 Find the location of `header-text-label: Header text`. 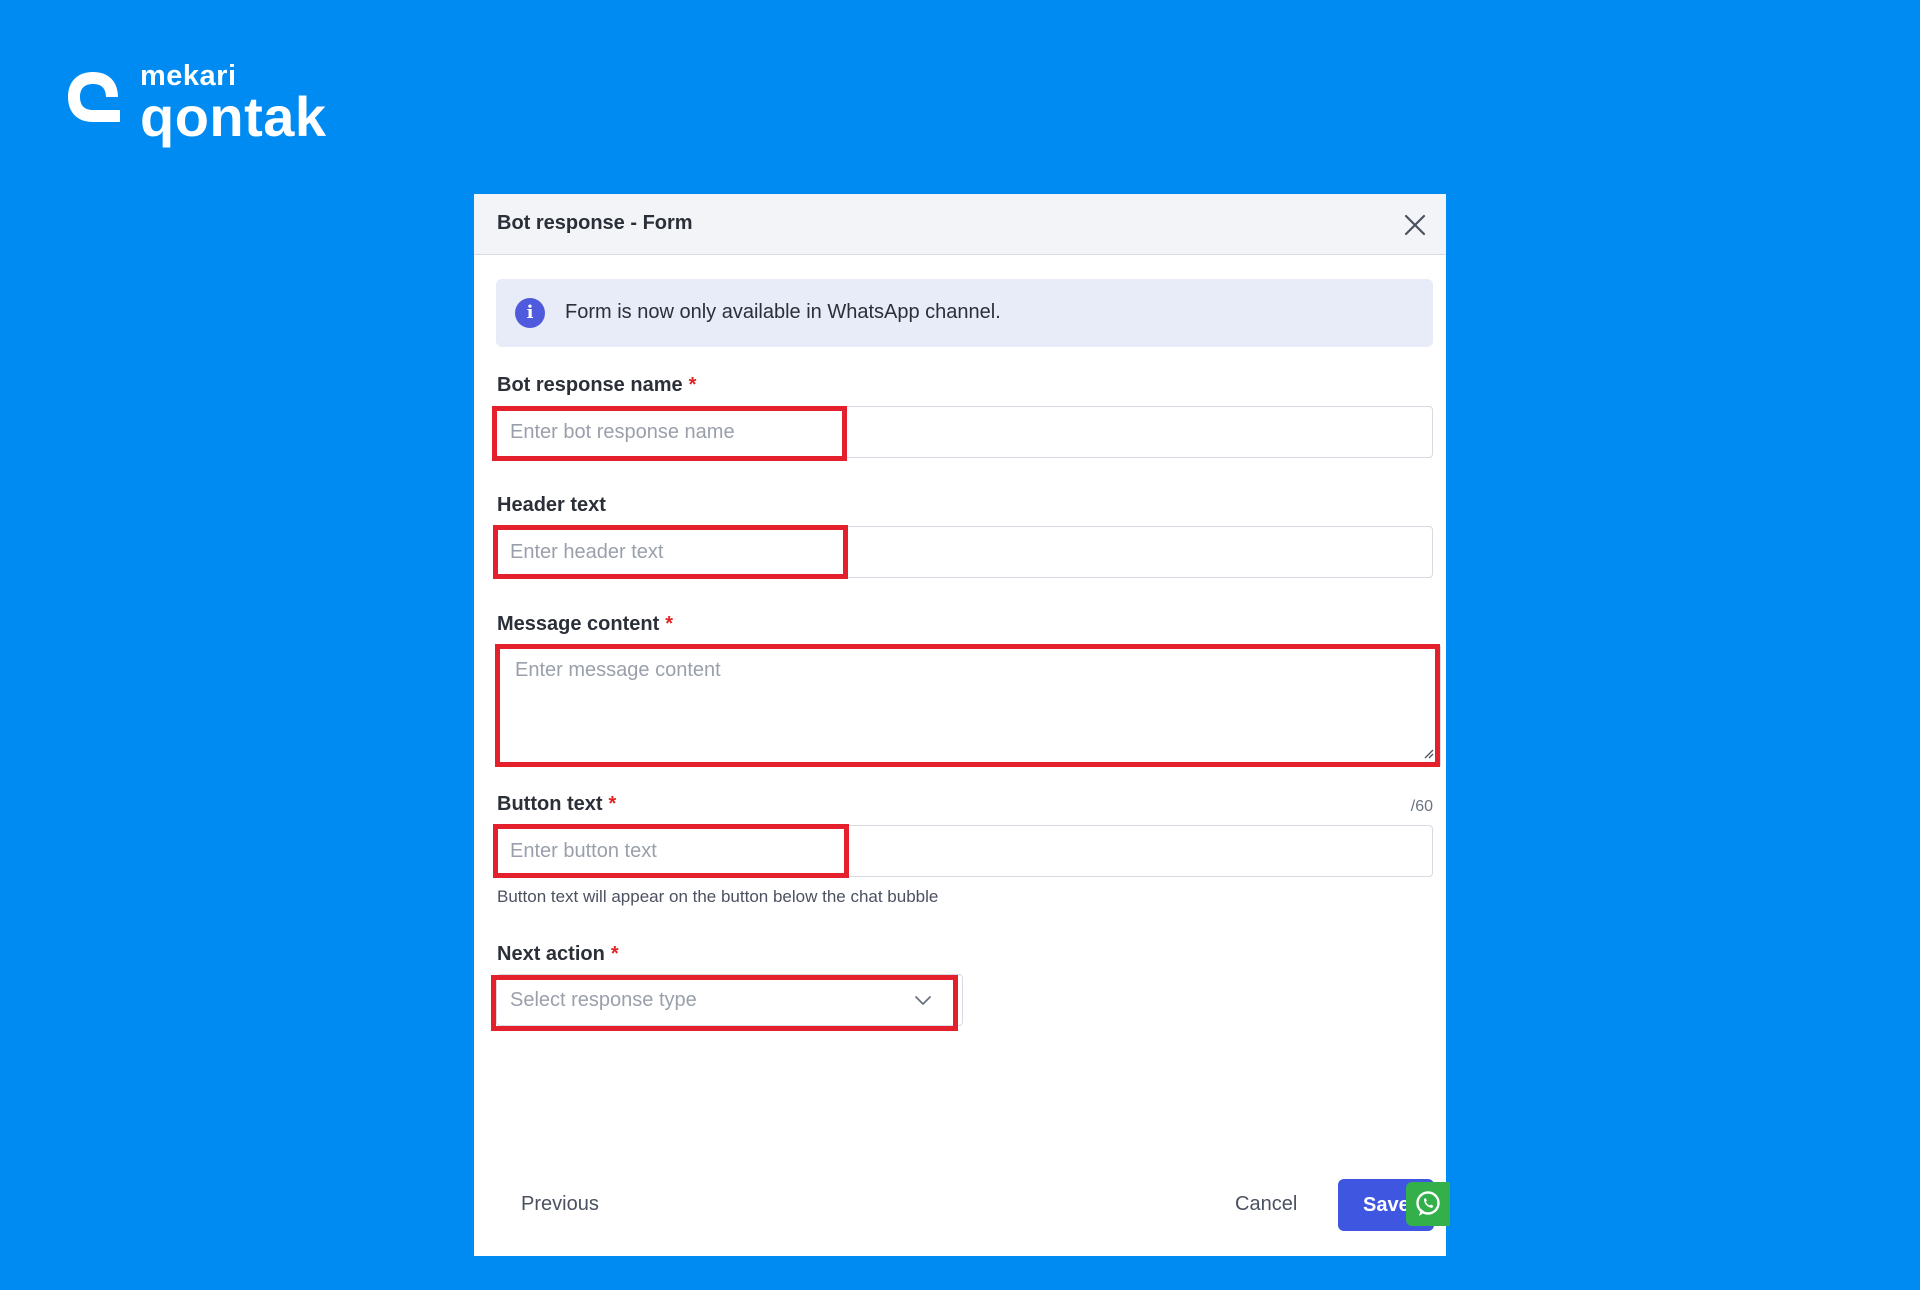

header-text-label: Header text is located at coordinates (551, 505).